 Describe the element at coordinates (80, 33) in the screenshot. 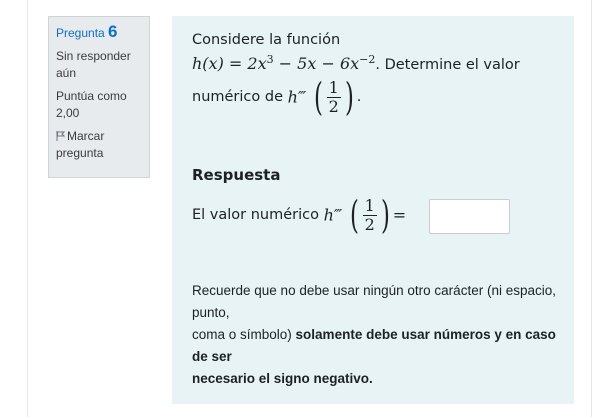

I see `question-label: Pregunta` at that location.